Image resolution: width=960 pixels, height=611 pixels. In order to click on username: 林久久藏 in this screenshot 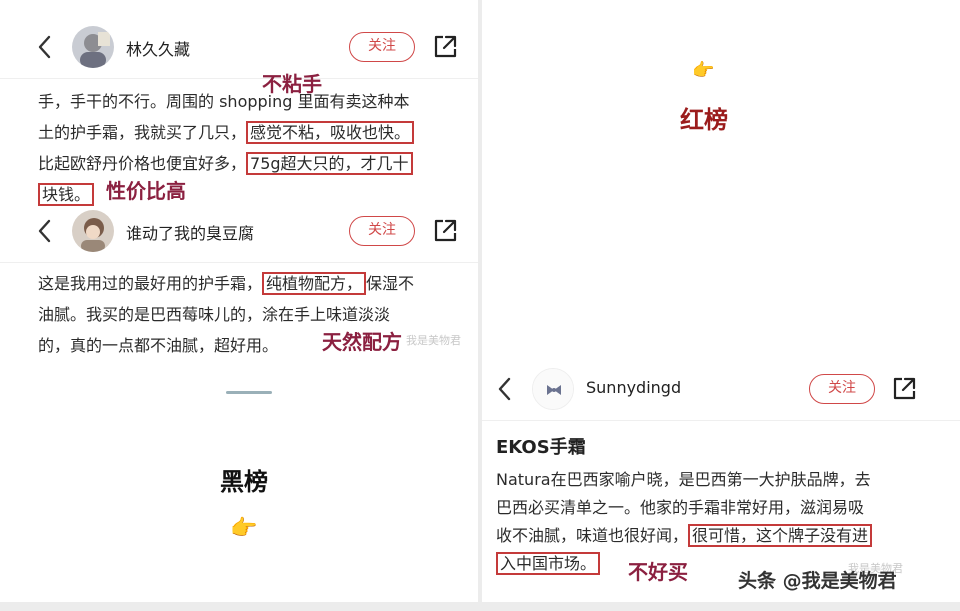, I will do `click(158, 48)`.